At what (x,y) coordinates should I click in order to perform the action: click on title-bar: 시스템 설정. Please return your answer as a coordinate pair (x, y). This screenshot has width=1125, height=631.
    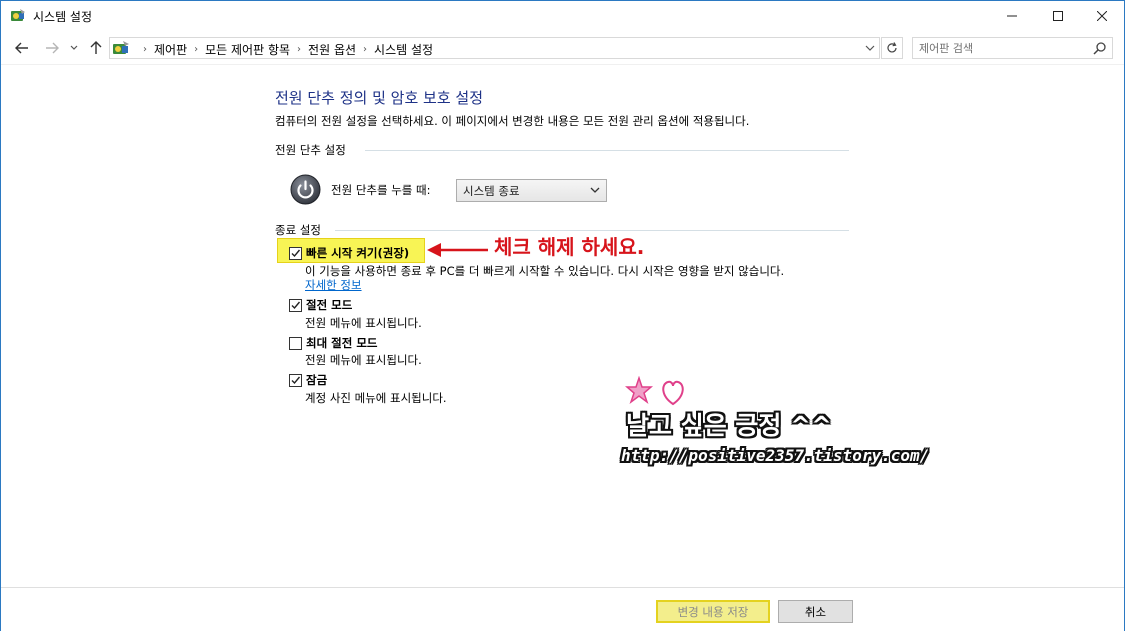
    Looking at the image, I should click on (562, 16).